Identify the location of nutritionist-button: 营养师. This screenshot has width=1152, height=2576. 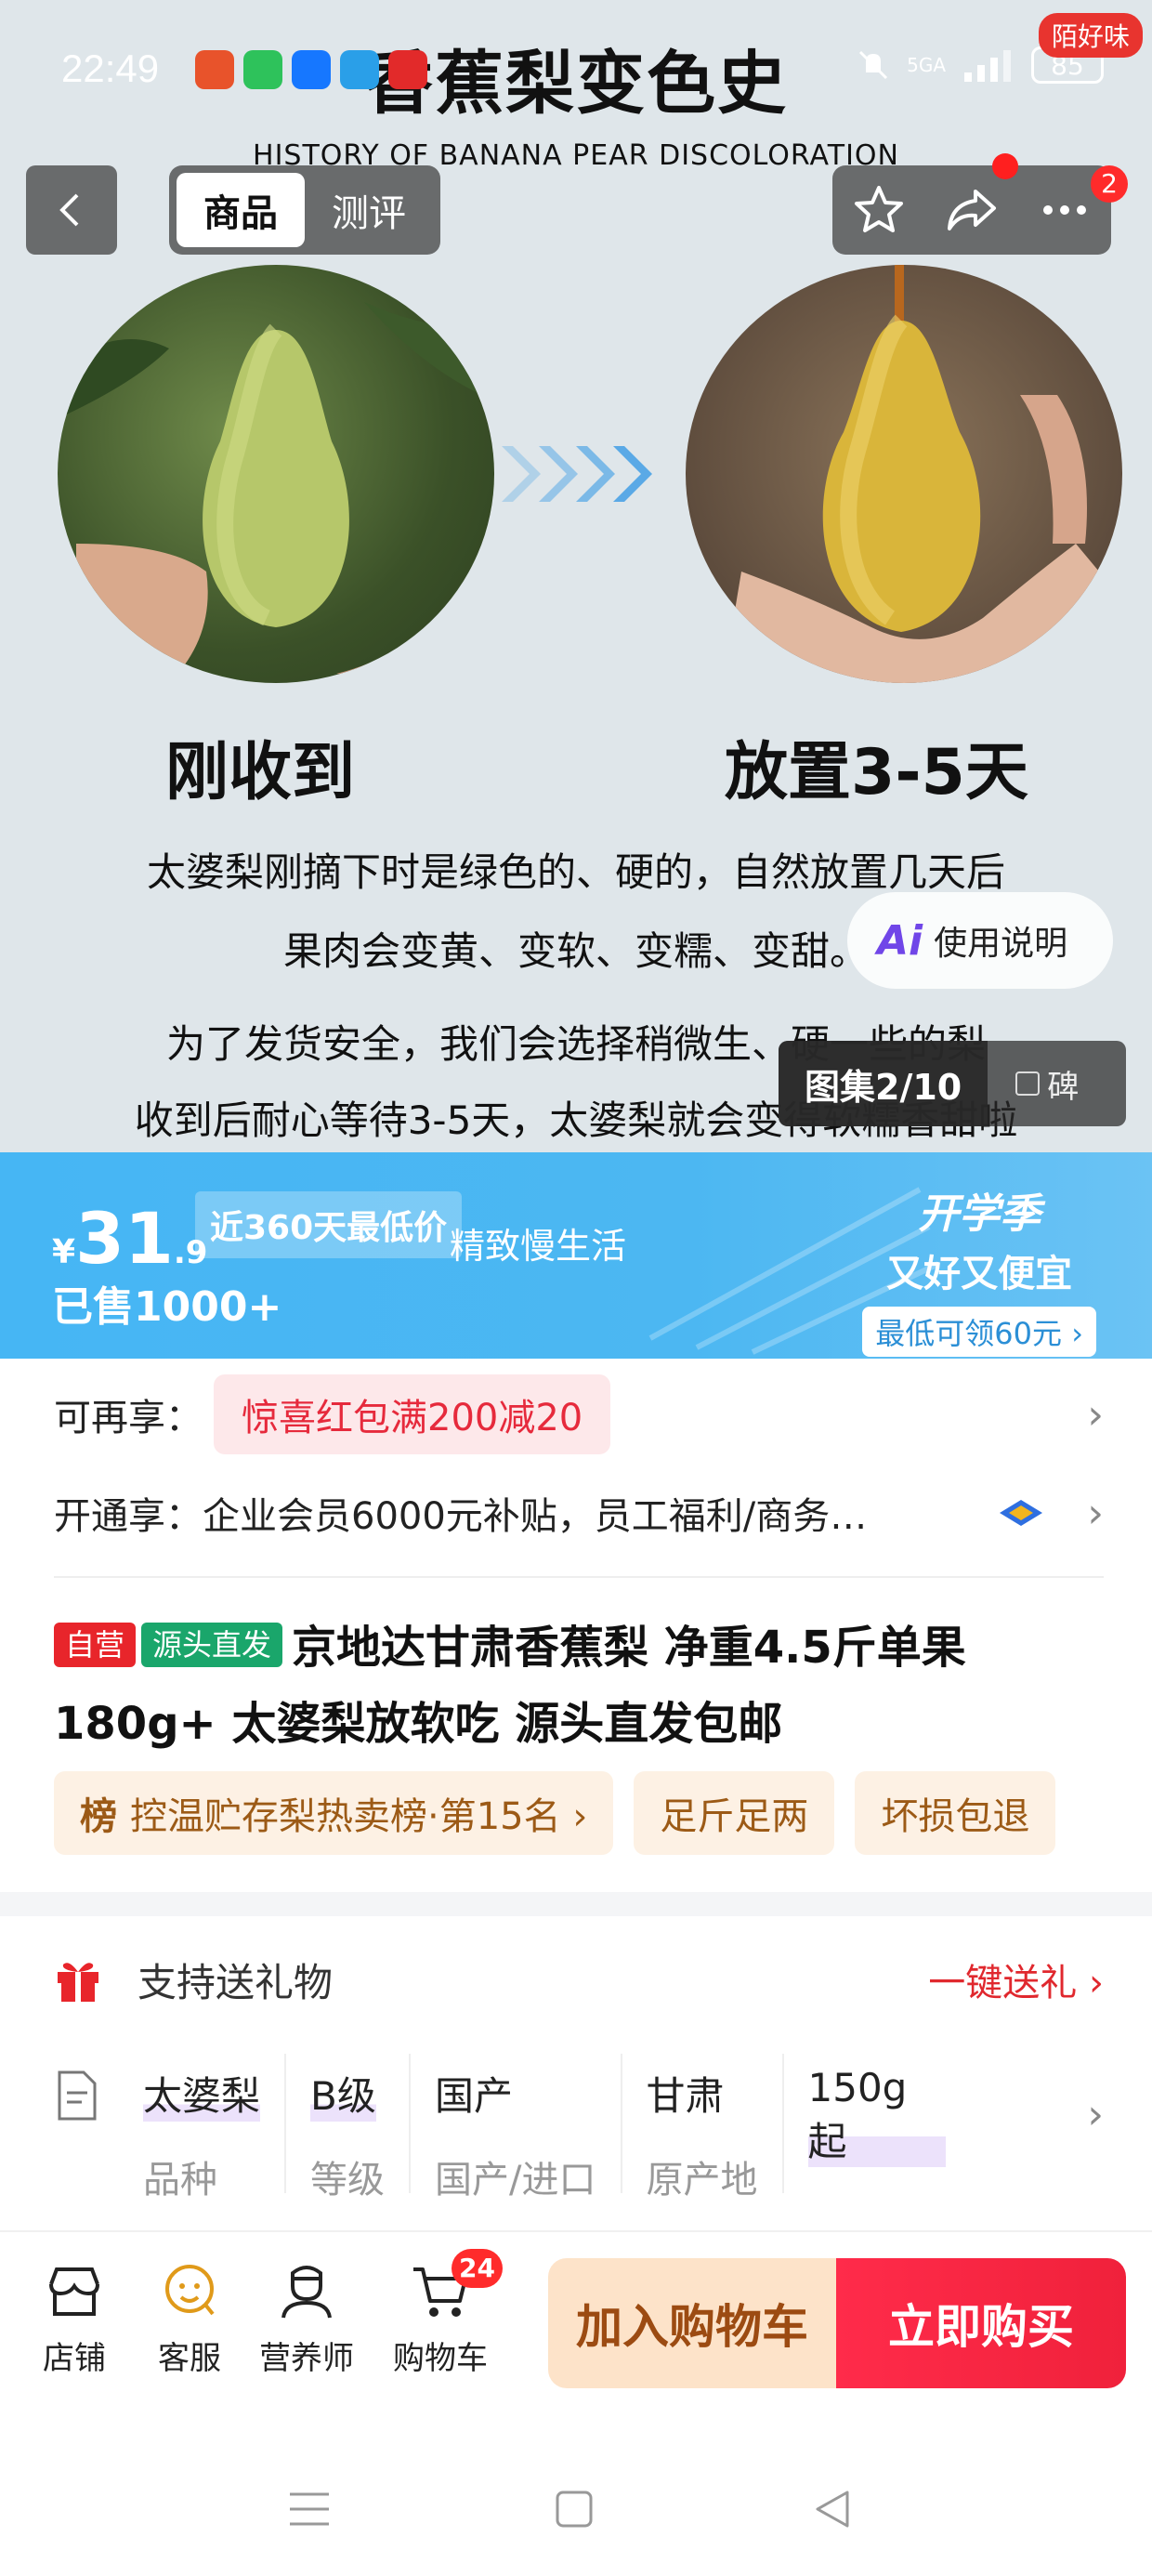
(306, 2318).